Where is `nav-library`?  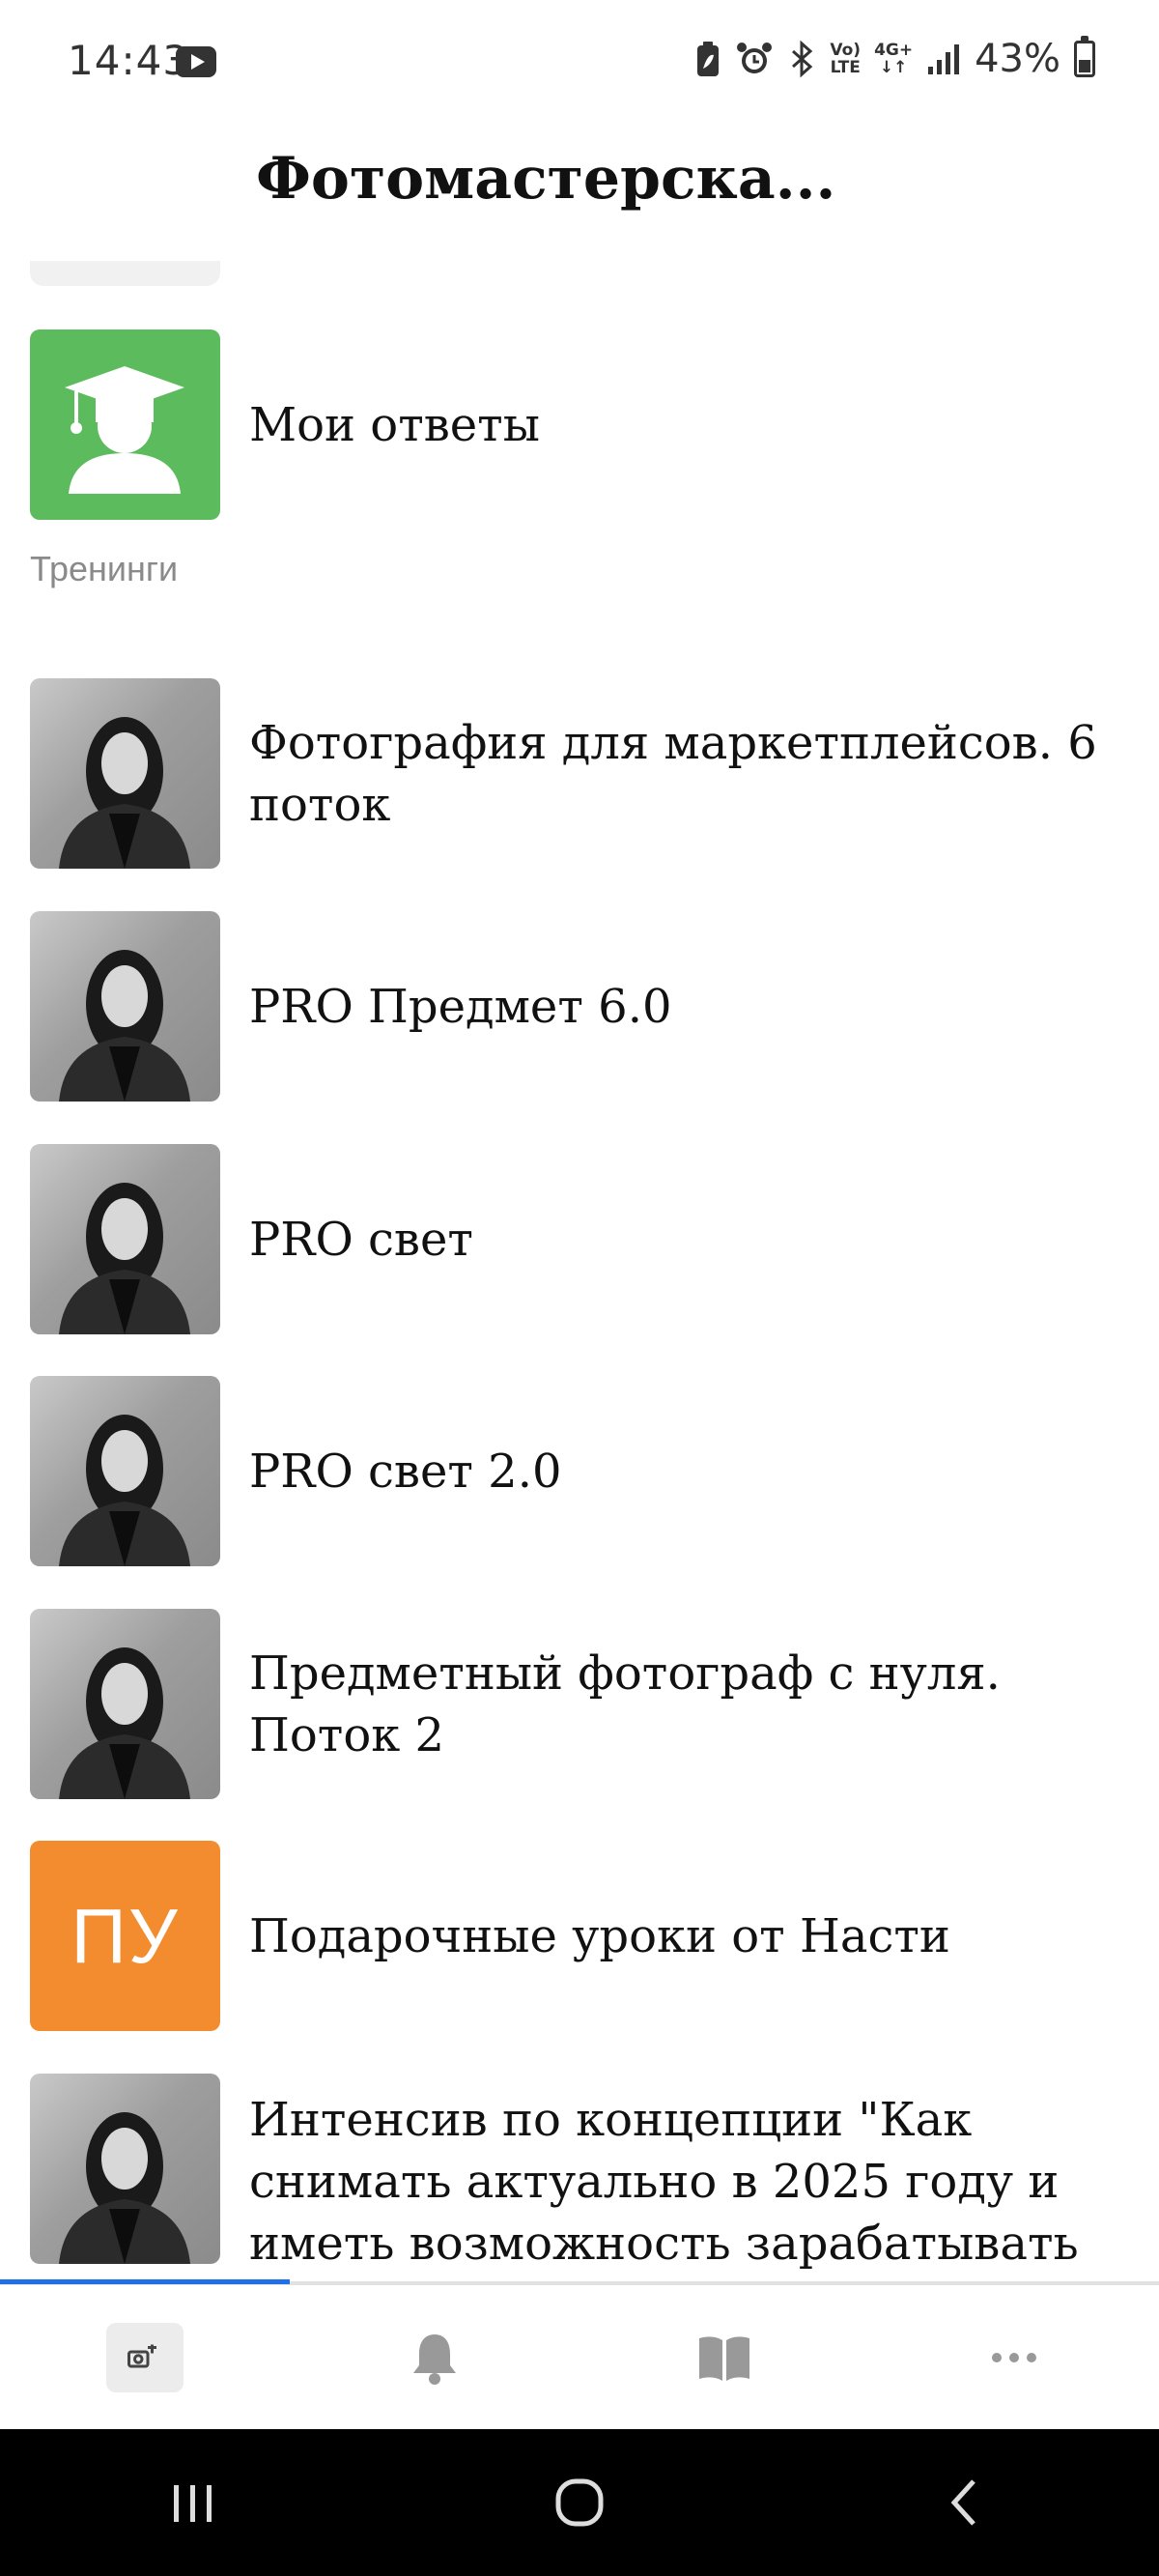
nav-library is located at coordinates (724, 2357).